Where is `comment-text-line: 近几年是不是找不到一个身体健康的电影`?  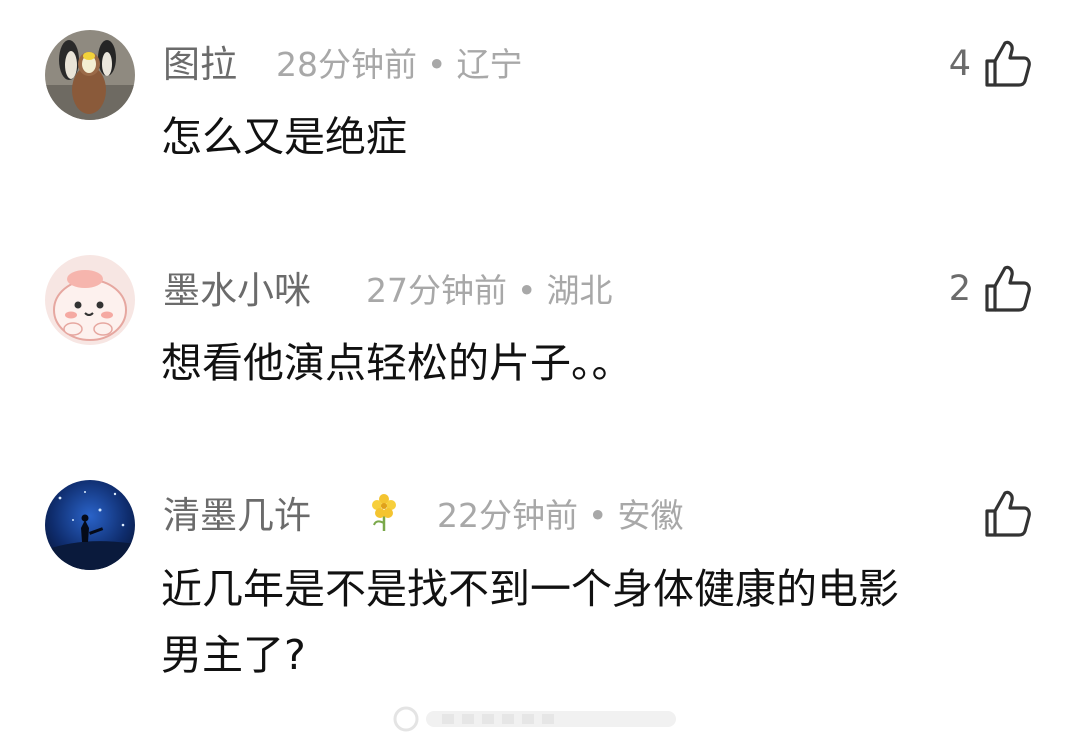
comment-text-line: 近几年是不是找不到一个身体健康的电影 is located at coordinates (530, 589).